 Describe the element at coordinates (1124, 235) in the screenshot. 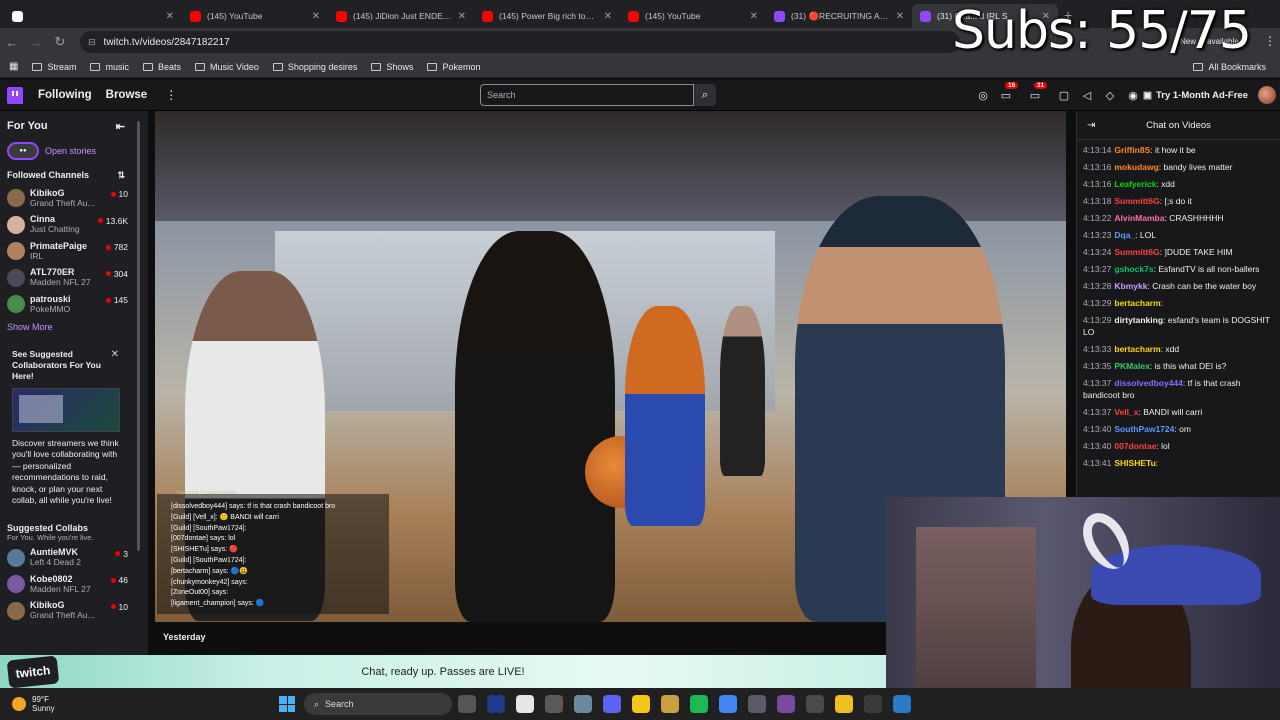

I see `chat-username: Dqa_` at that location.